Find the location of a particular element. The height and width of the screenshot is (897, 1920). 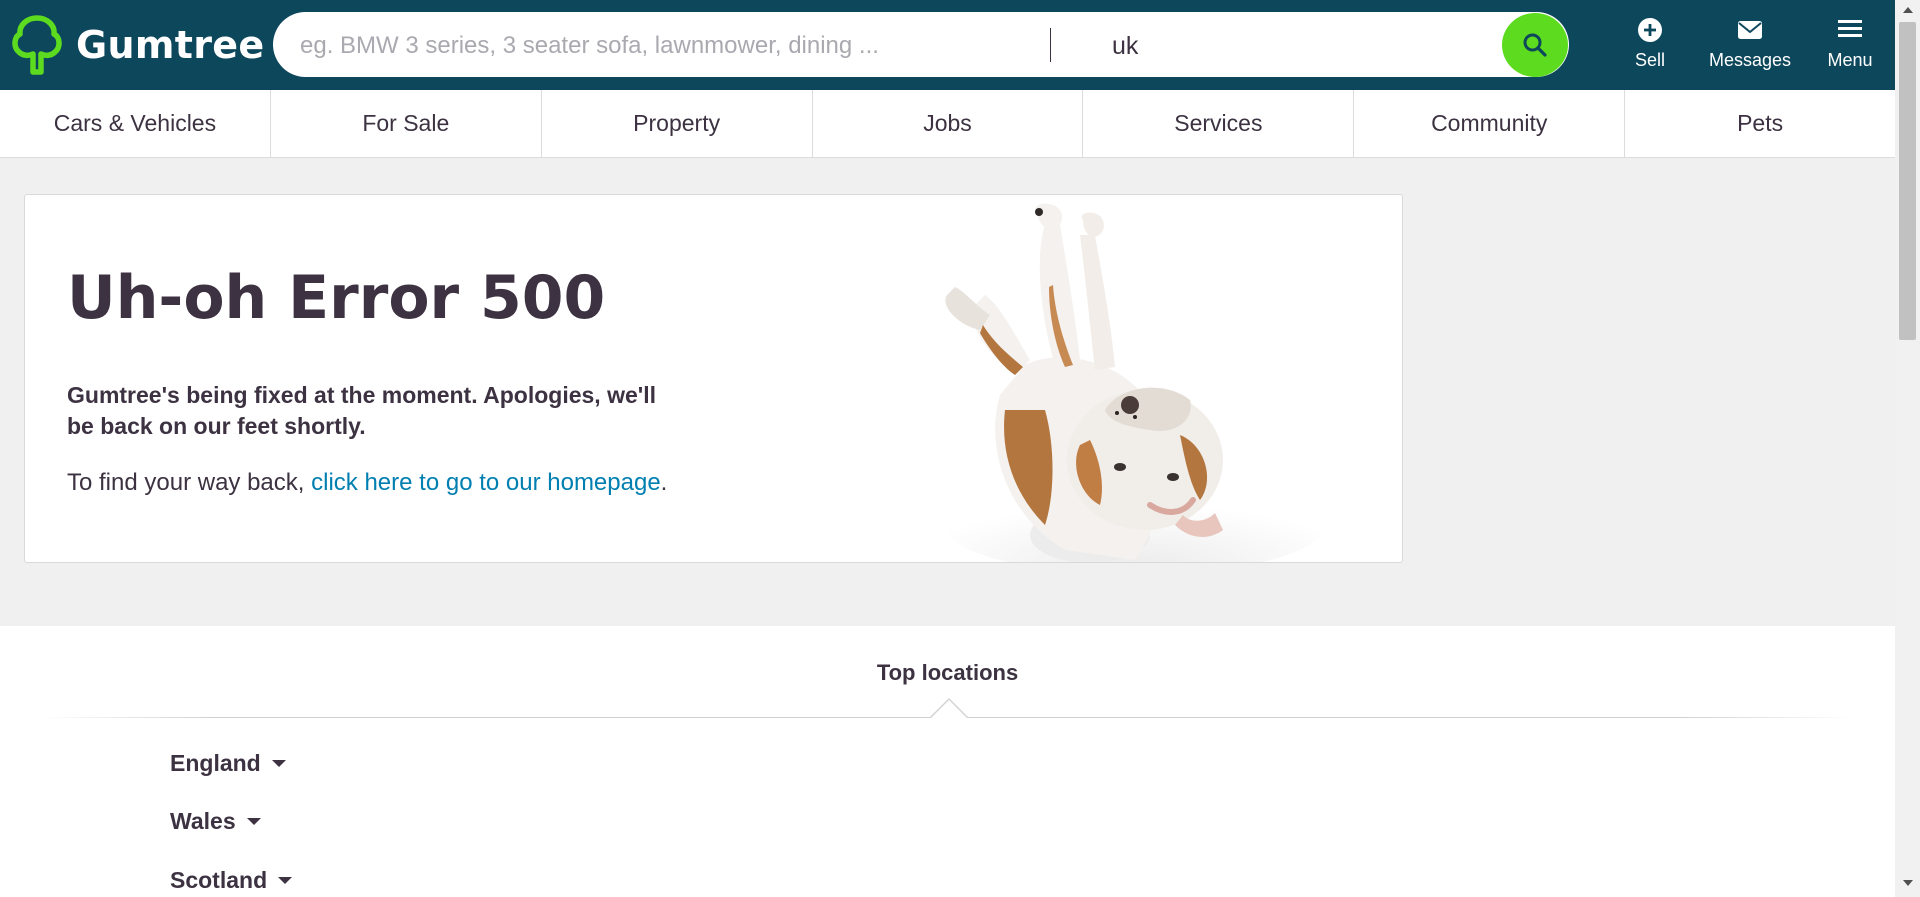

category-pets: Pets is located at coordinates (1760, 123).